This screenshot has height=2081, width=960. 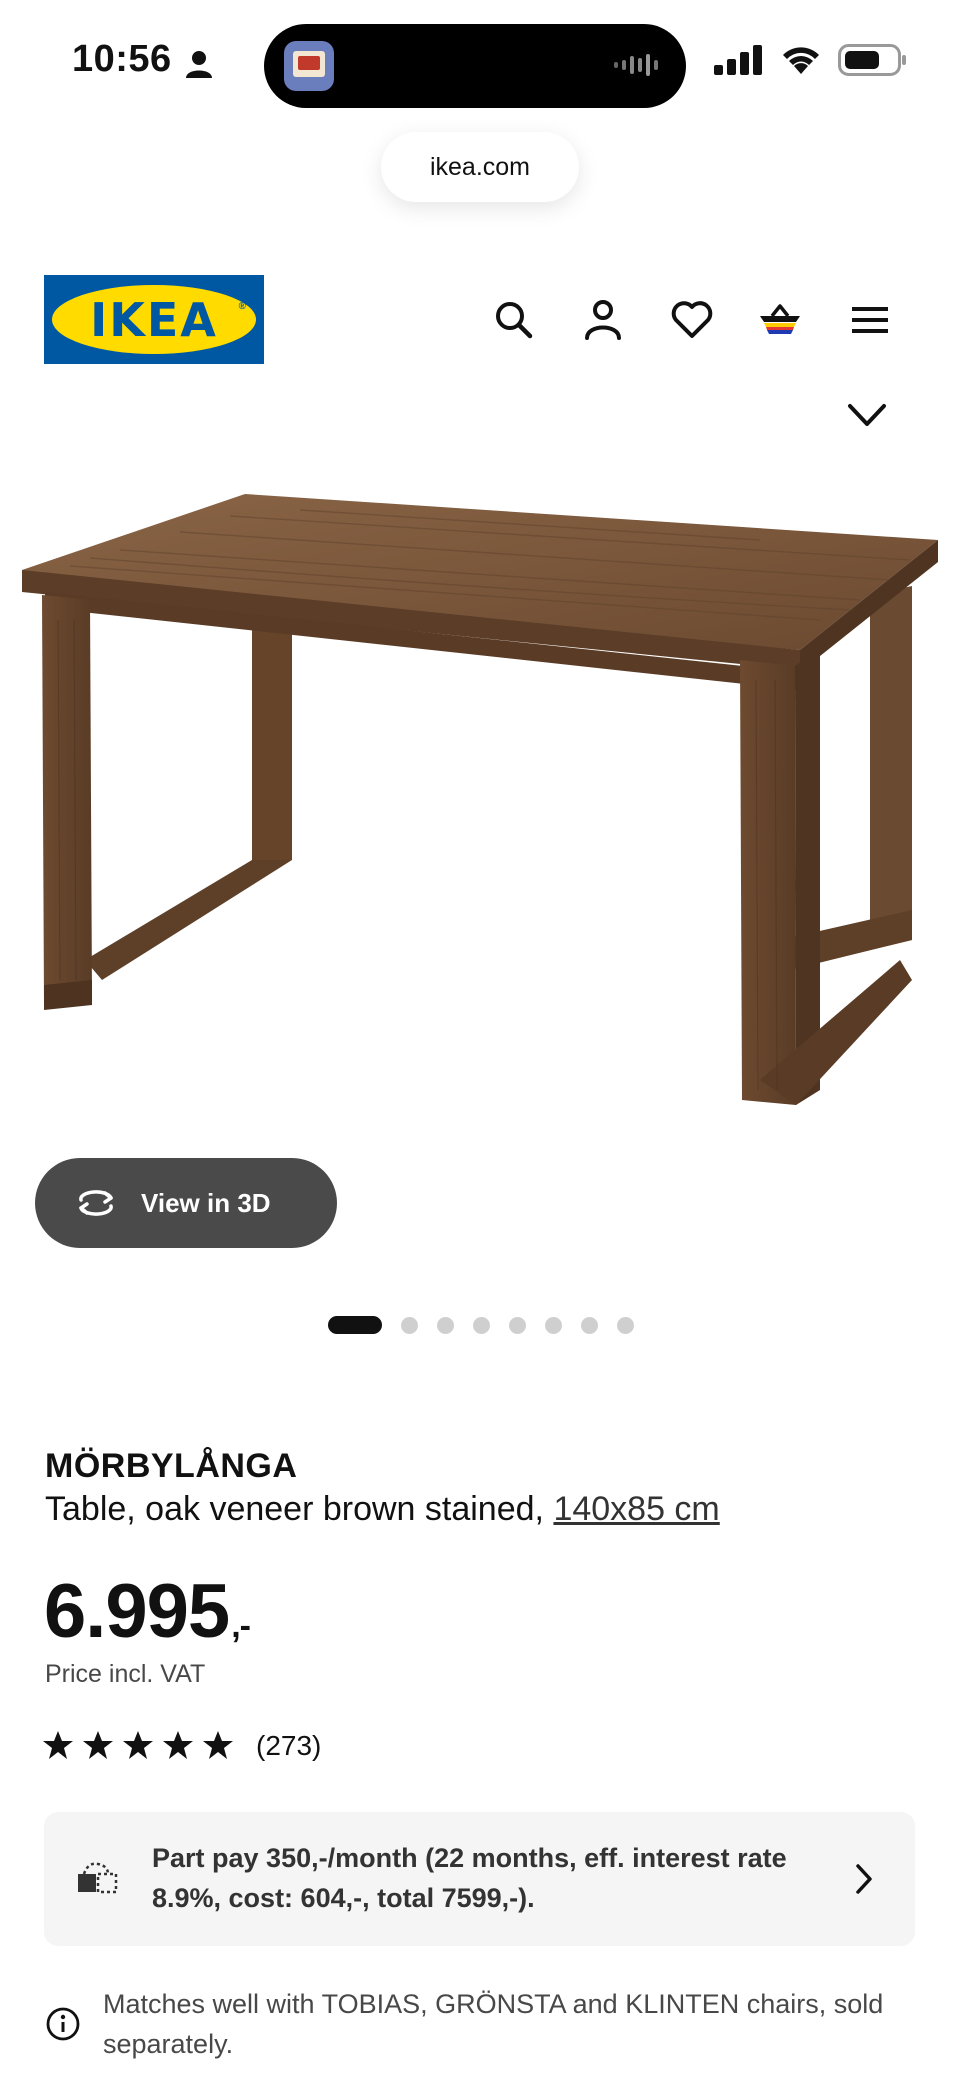 What do you see at coordinates (864, 1879) in the screenshot?
I see `chevron-right-icon` at bounding box center [864, 1879].